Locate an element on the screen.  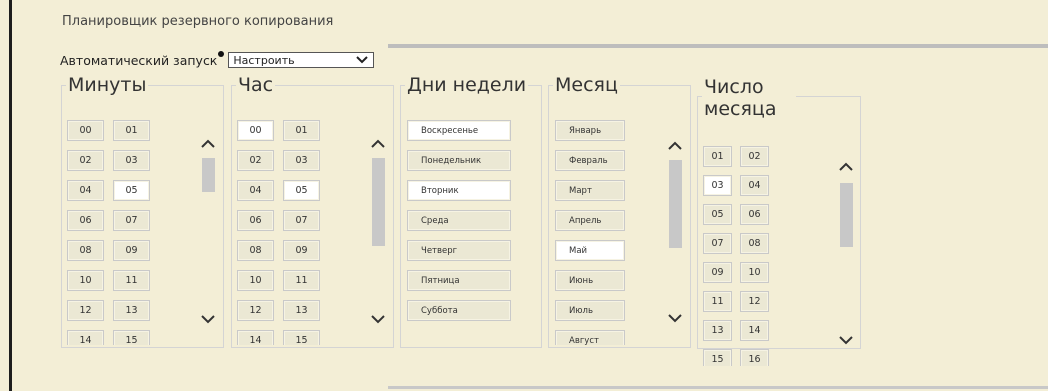
weekdays-option: Среда is located at coordinates (459, 220).